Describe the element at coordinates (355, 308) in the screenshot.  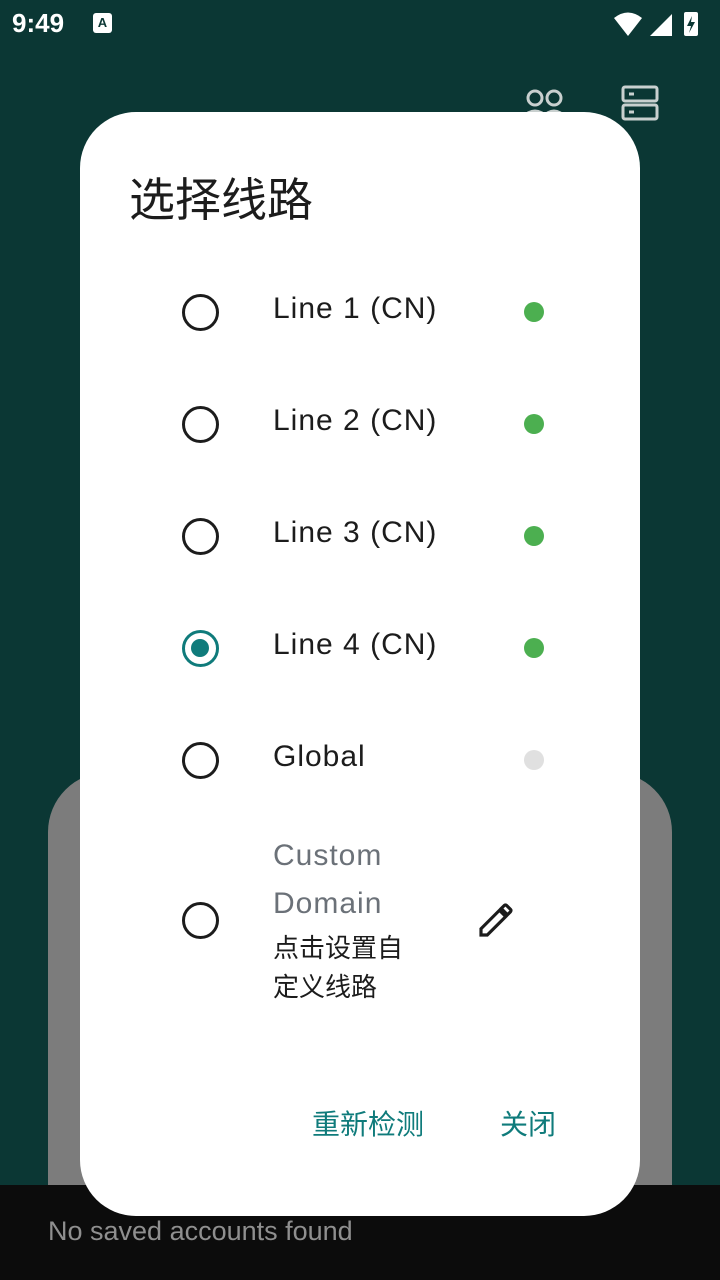
I see `option-label: Line 1 (CN)` at that location.